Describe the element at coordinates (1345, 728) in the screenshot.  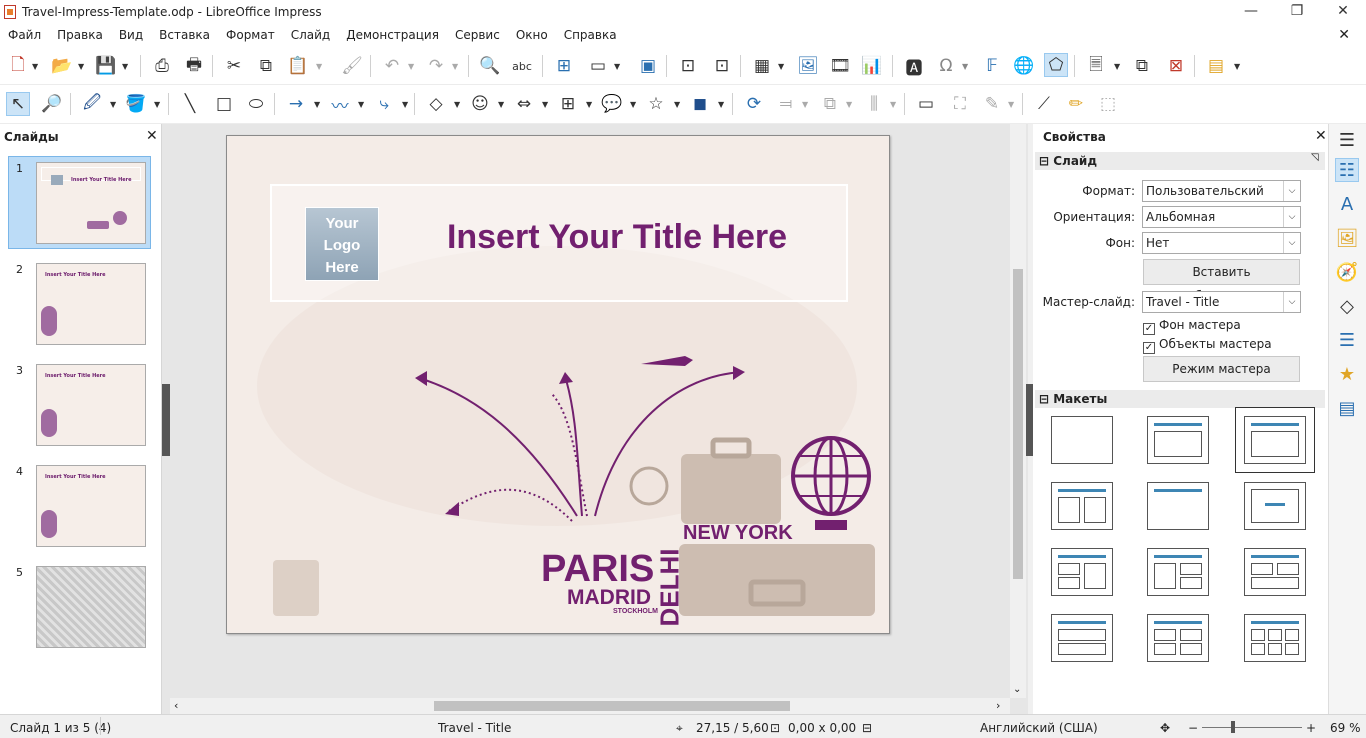
I see `zoom-percent: 69 %` at that location.